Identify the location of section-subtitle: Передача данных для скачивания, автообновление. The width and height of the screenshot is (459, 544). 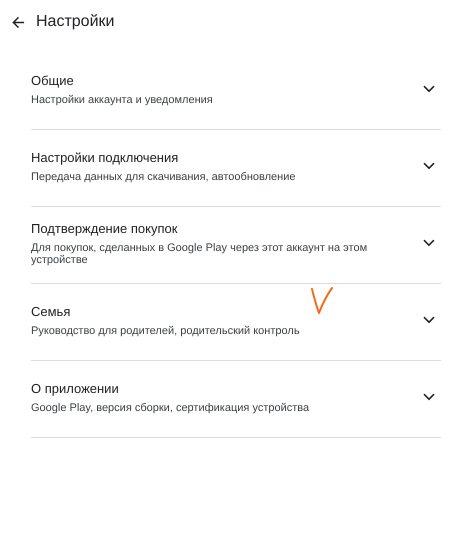
(163, 176).